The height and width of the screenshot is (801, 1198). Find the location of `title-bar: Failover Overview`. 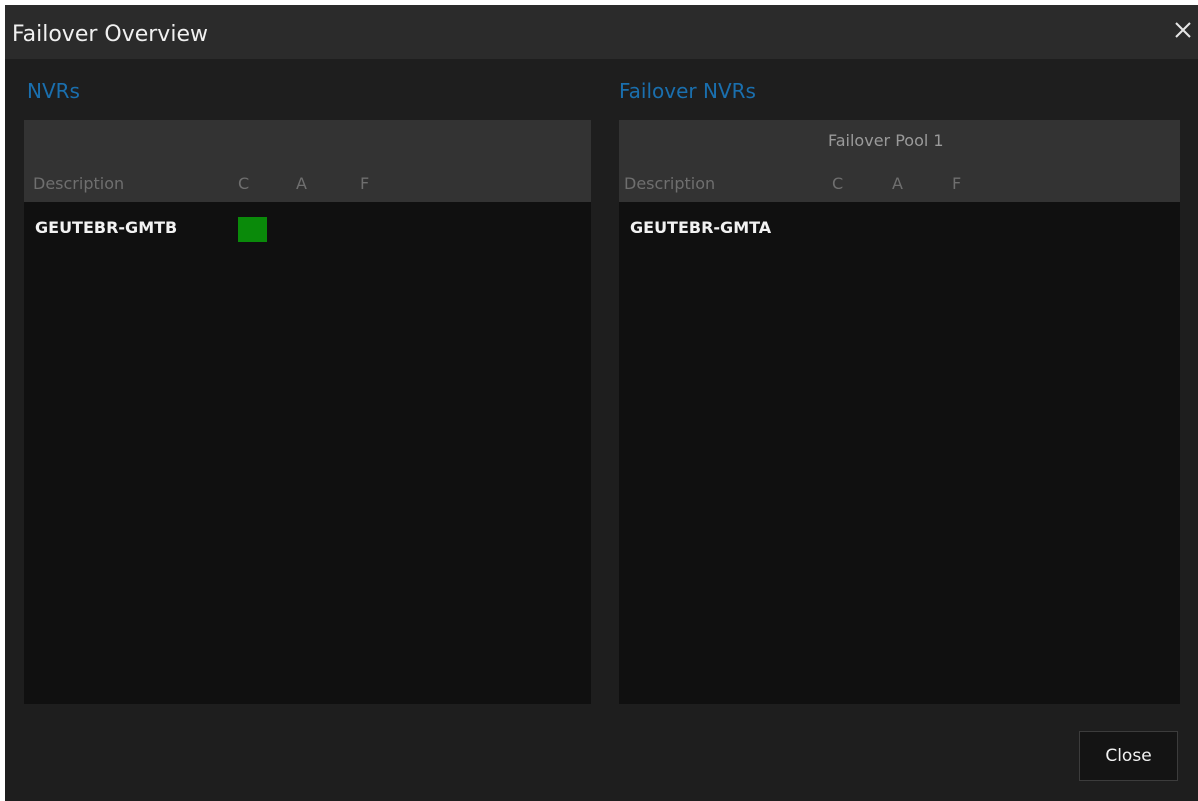

title-bar: Failover Overview is located at coordinates (601, 32).